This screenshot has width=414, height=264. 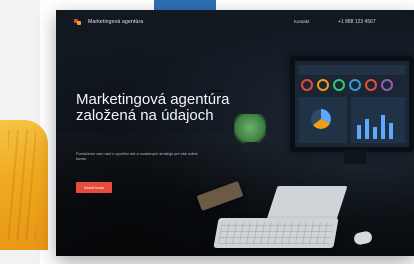 What do you see at coordinates (307, 203) in the screenshot?
I see `paper-sheet-image` at bounding box center [307, 203].